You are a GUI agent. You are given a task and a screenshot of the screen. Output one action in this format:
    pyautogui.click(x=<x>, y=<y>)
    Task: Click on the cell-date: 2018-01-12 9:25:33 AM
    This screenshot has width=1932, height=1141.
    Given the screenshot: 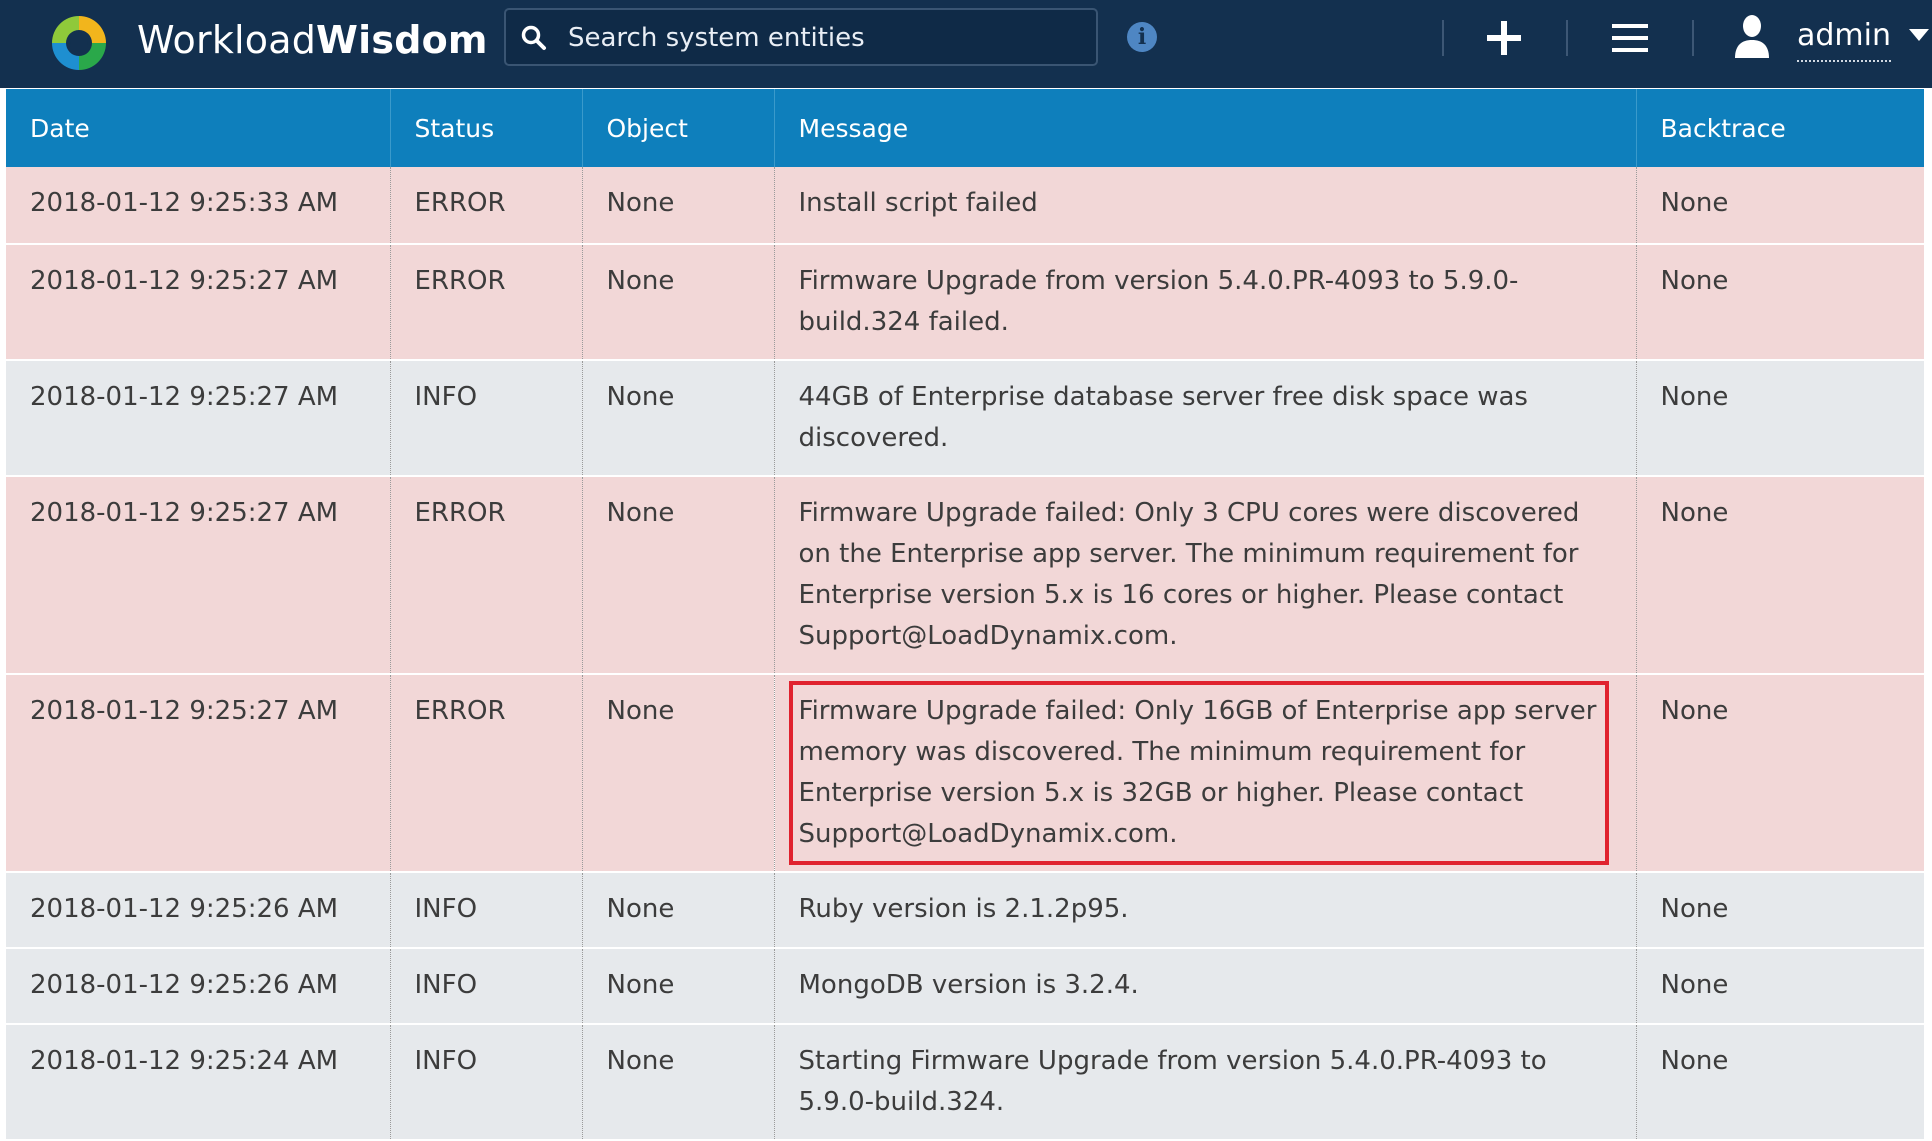 What is the action you would take?
    pyautogui.click(x=198, y=206)
    